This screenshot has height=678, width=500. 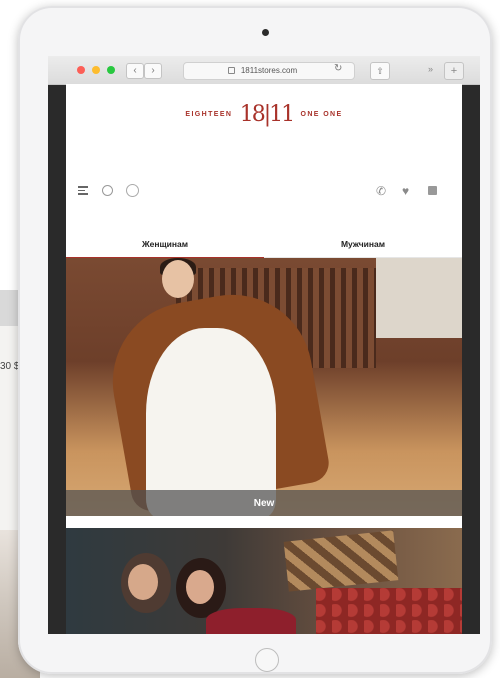 What do you see at coordinates (153, 71) in the screenshot?
I see `forward-button: ›` at bounding box center [153, 71].